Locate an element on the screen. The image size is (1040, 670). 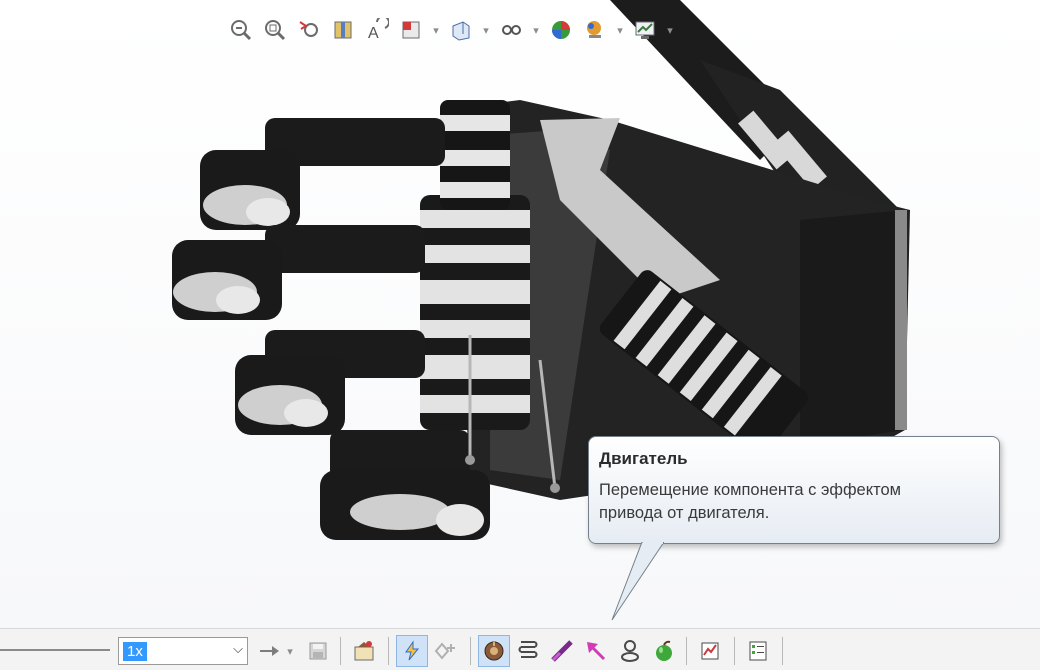
zoom-to-fit-icon is located at coordinates (241, 30).